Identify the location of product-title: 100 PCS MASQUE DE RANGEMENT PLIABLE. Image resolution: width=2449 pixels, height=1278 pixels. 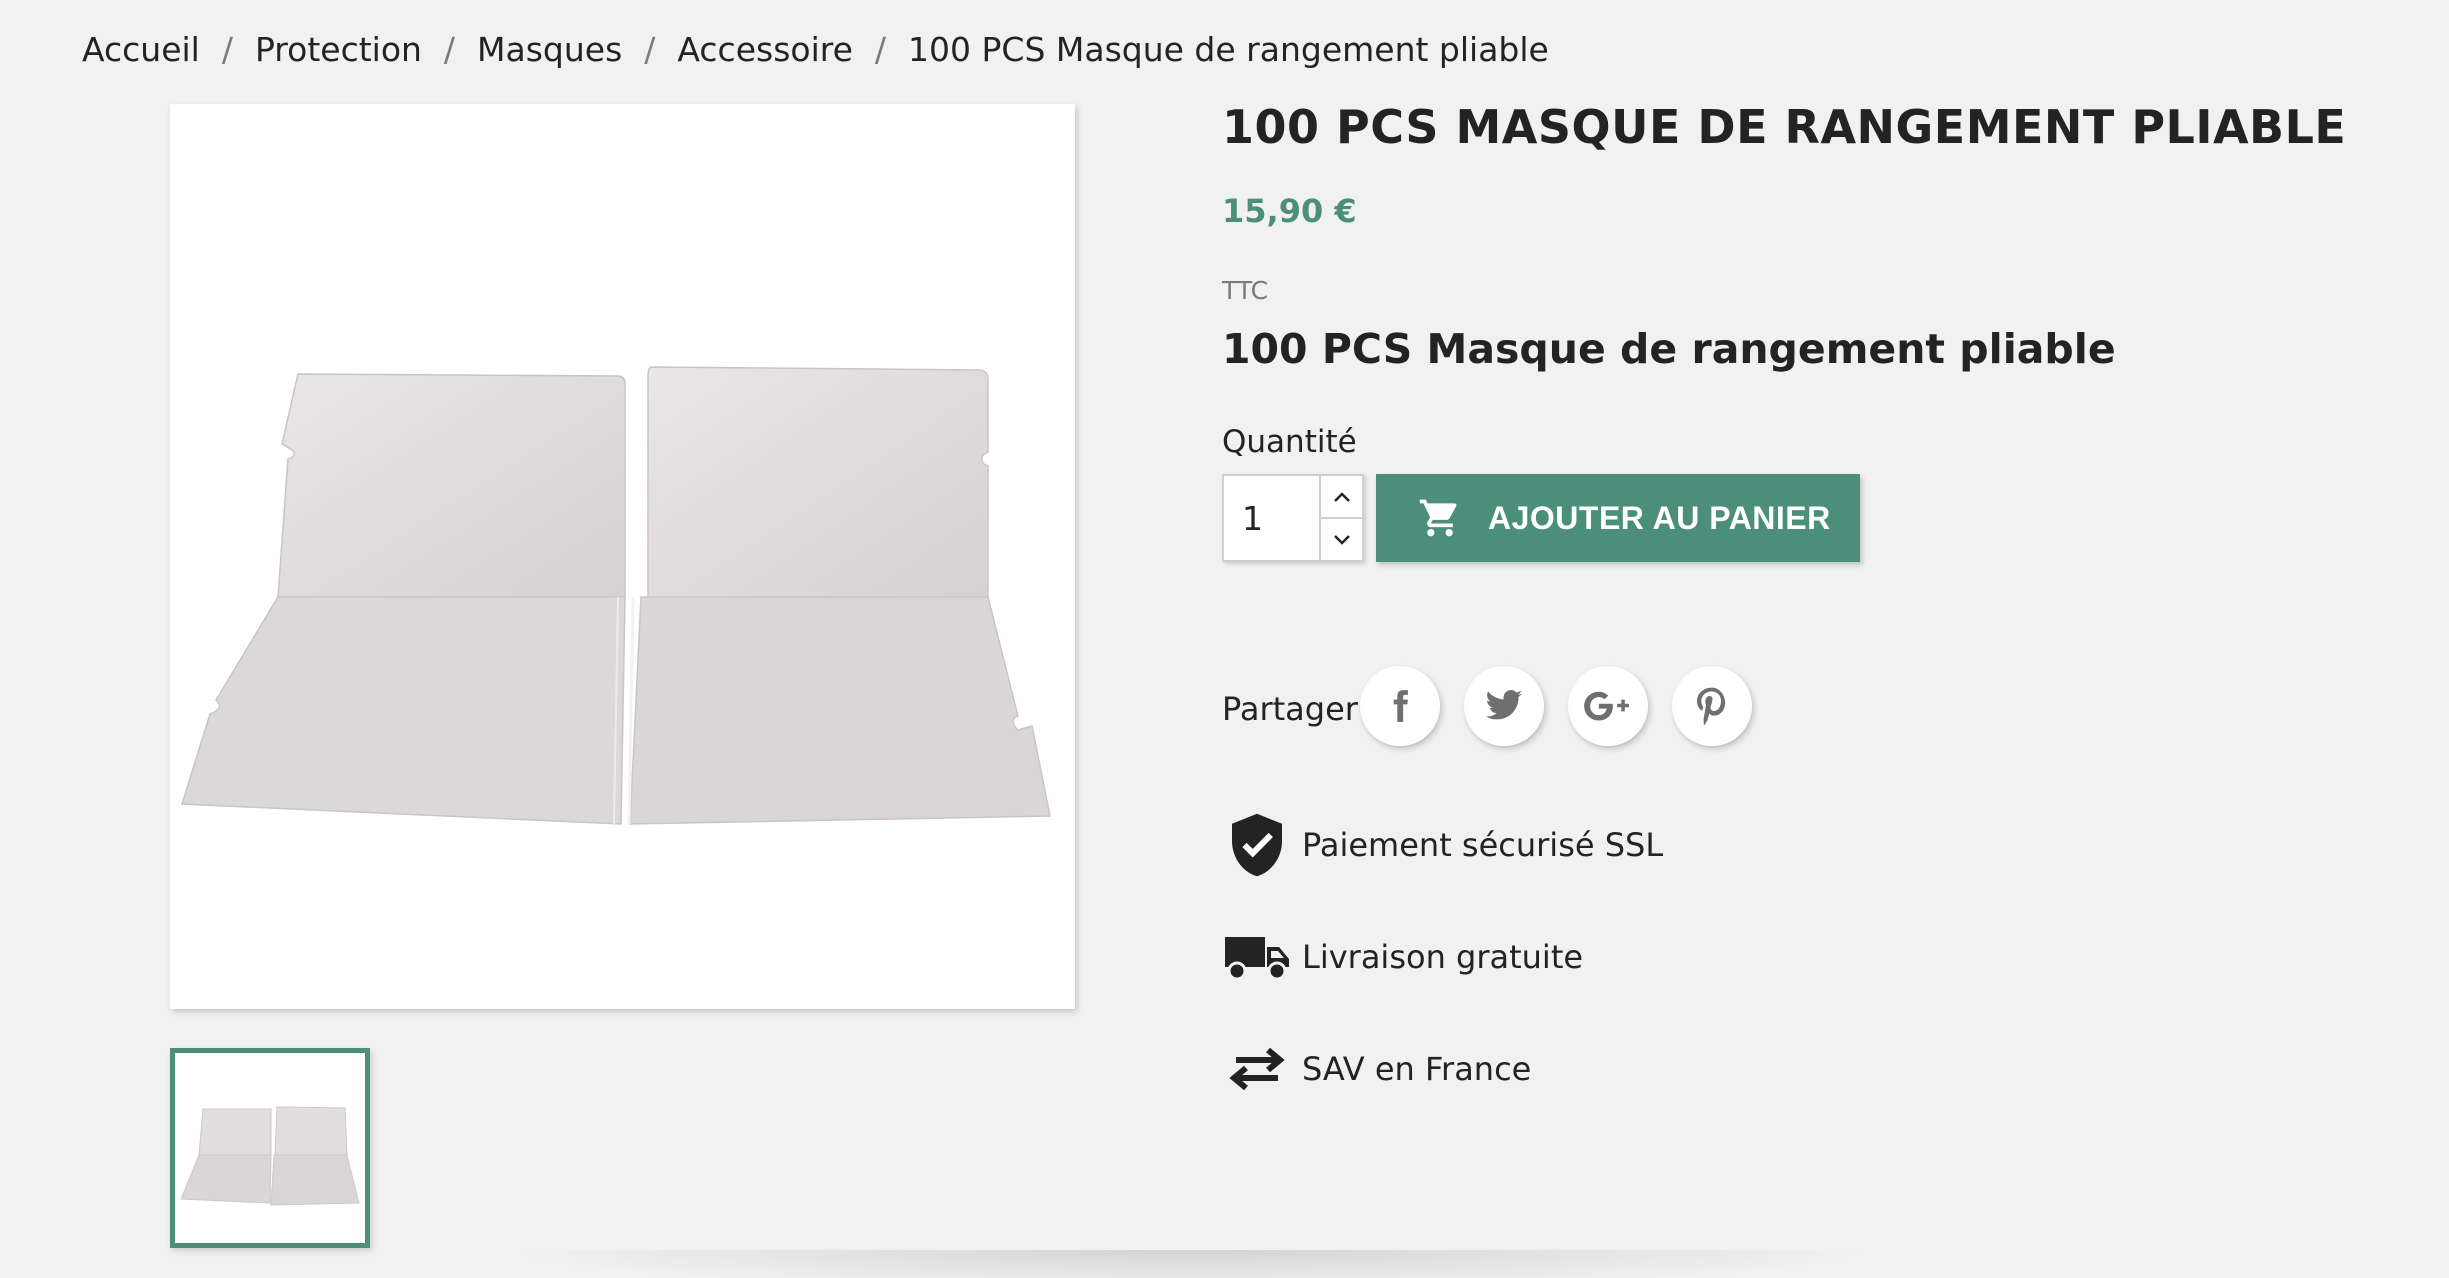
(1784, 127).